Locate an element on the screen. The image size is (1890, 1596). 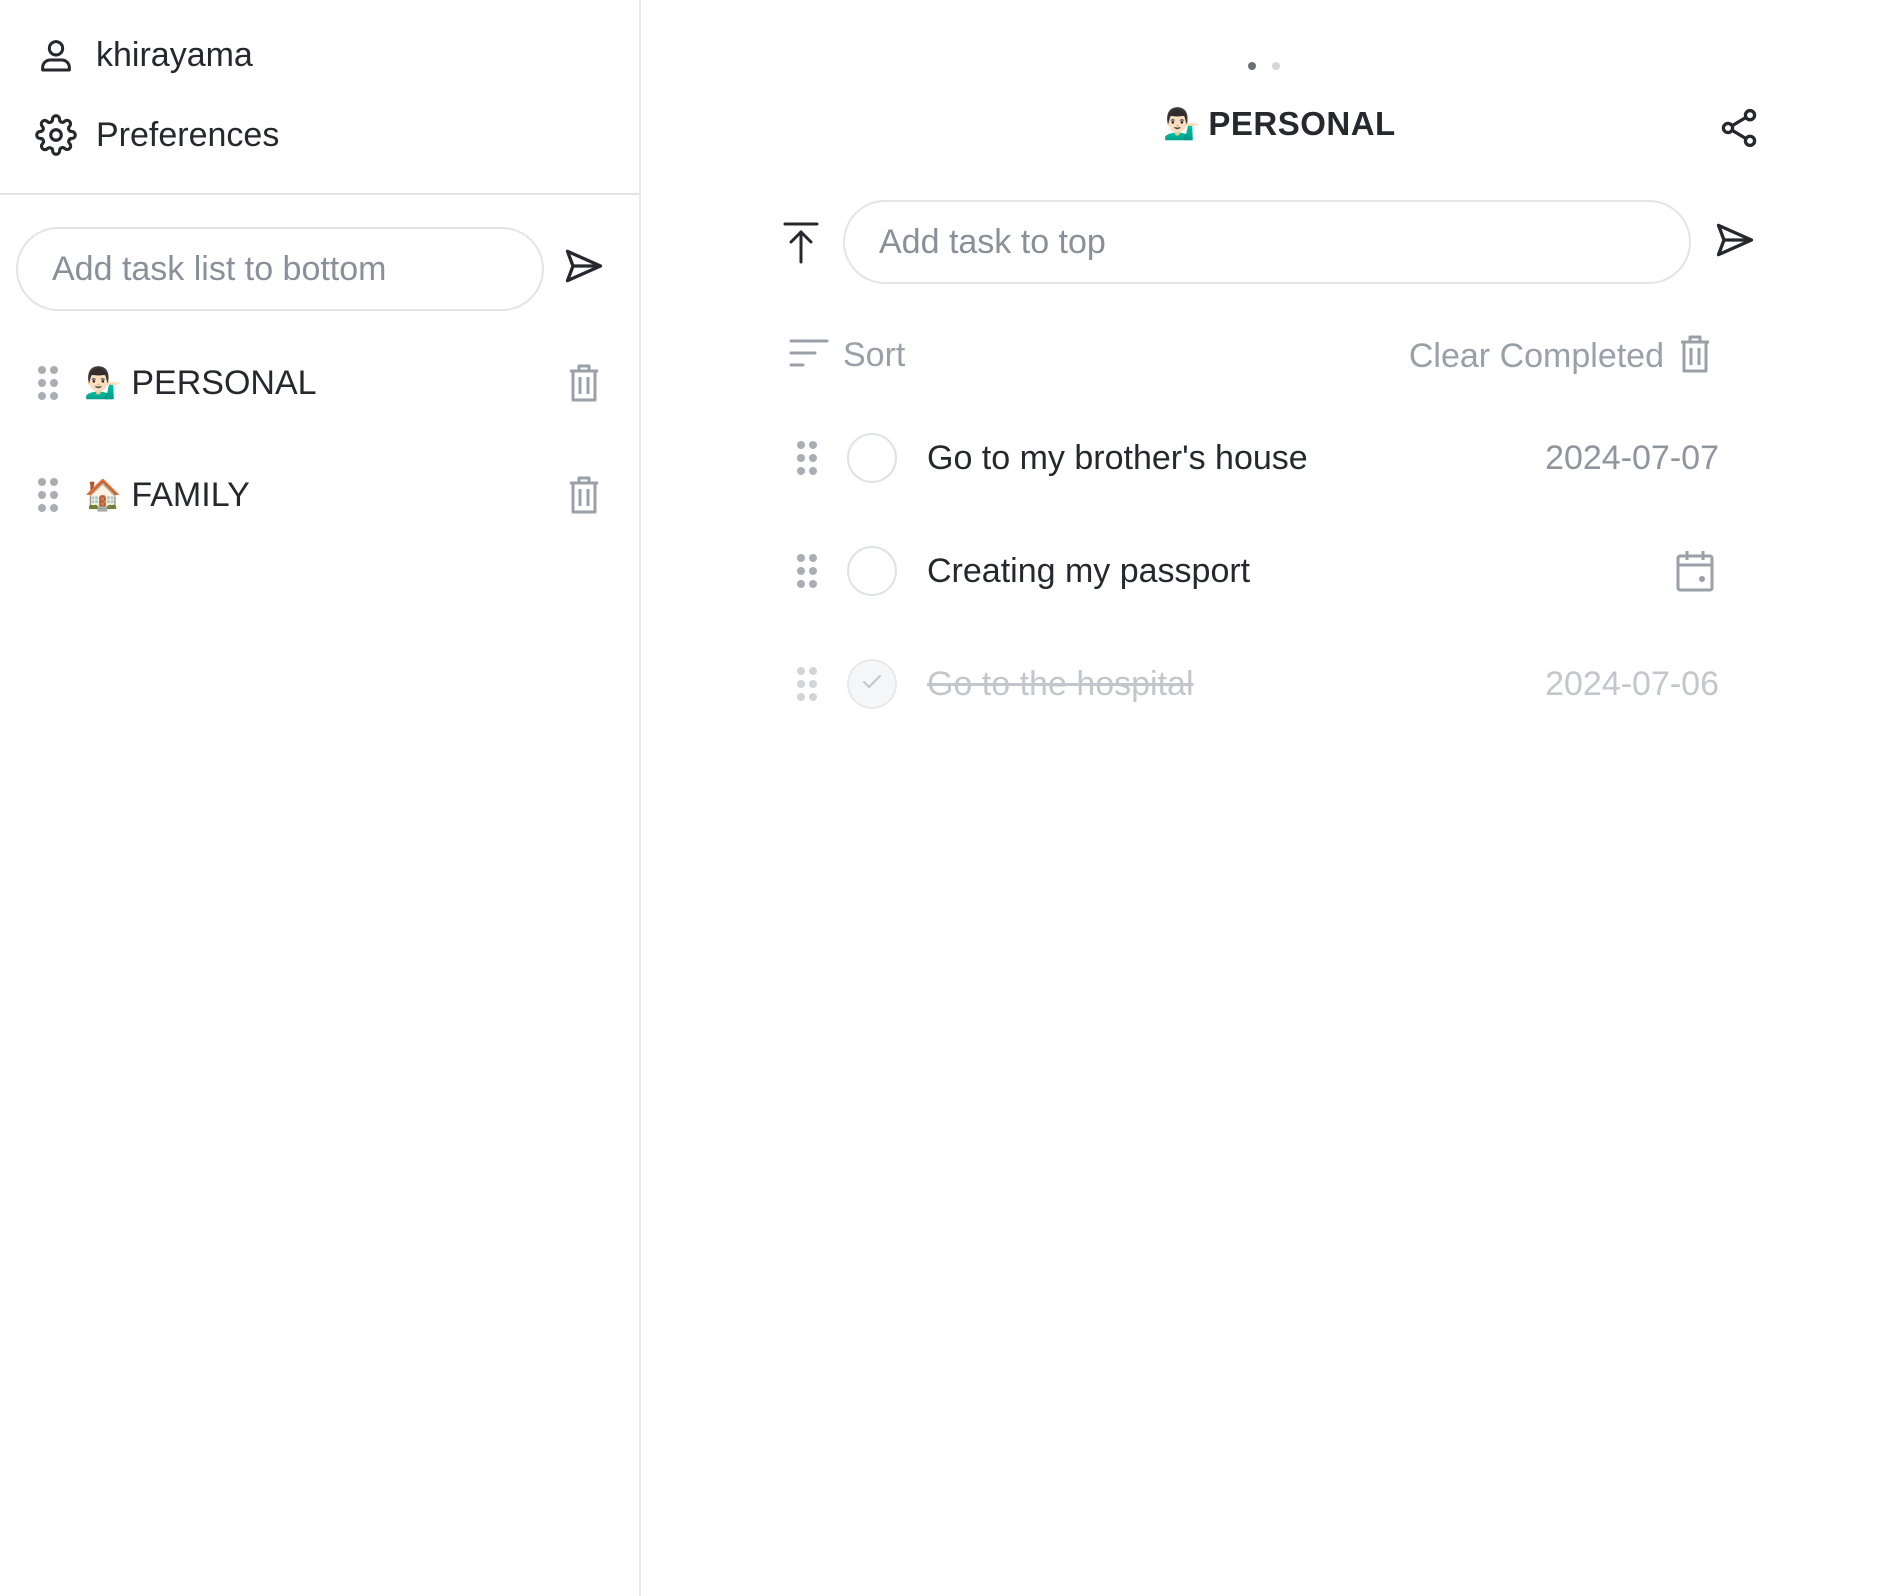
sort-button: Sort is located at coordinates (847, 355).